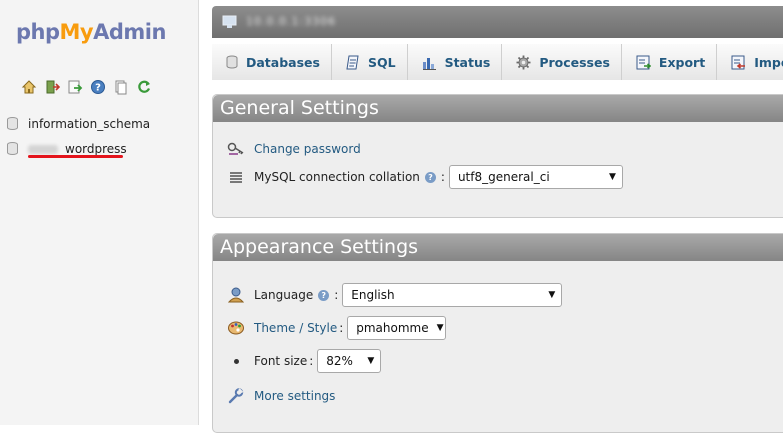 This screenshot has height=433, width=783. I want to click on language-select: English ▼, so click(452, 295).